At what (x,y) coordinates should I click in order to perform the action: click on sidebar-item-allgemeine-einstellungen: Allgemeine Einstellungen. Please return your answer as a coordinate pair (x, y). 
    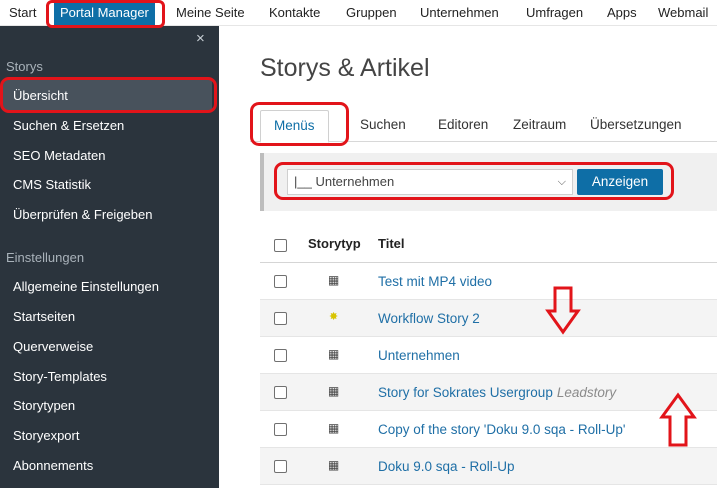
    Looking at the image, I should click on (86, 286).